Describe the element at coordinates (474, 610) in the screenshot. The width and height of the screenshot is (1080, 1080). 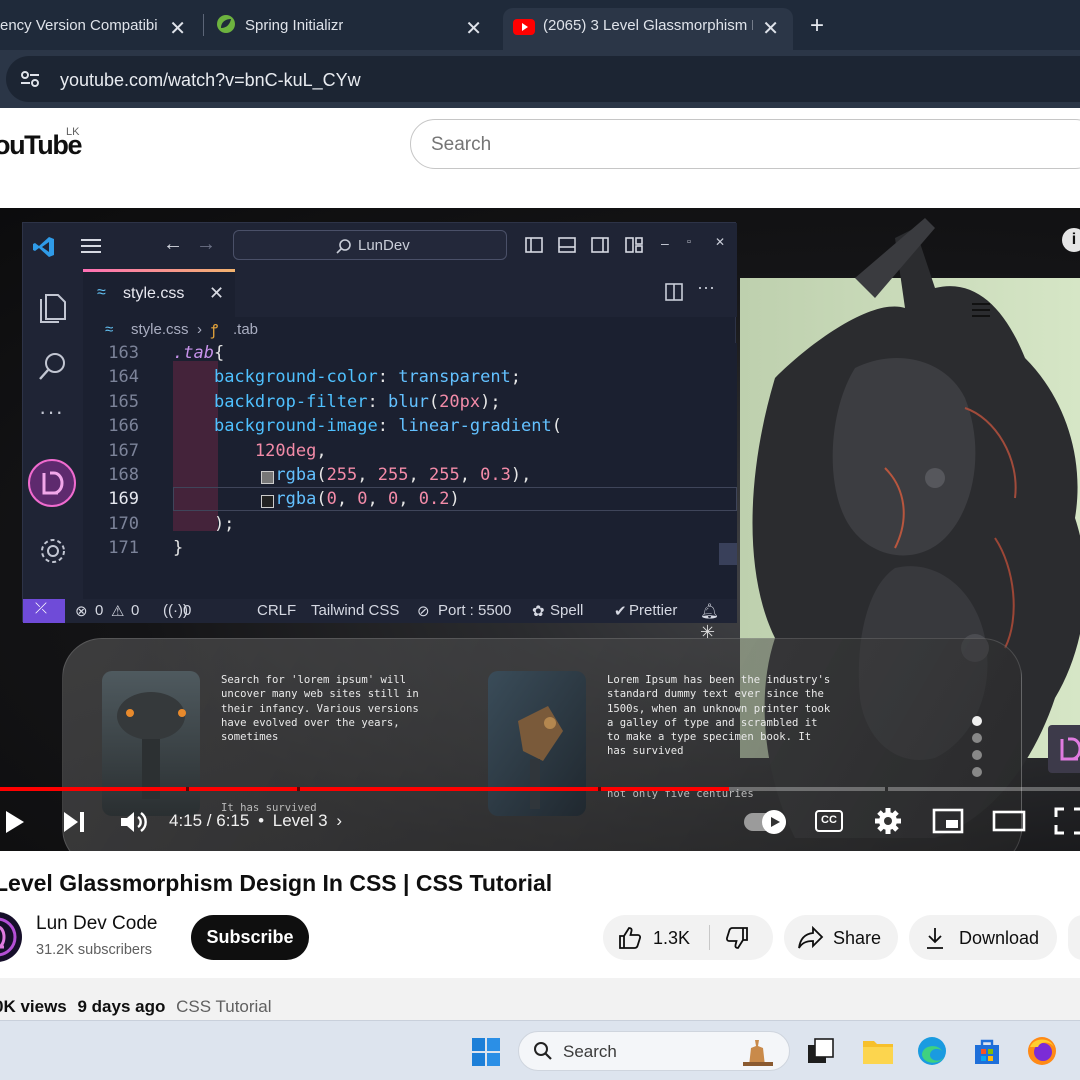
I see `live-server-port: Port : 5500` at that location.